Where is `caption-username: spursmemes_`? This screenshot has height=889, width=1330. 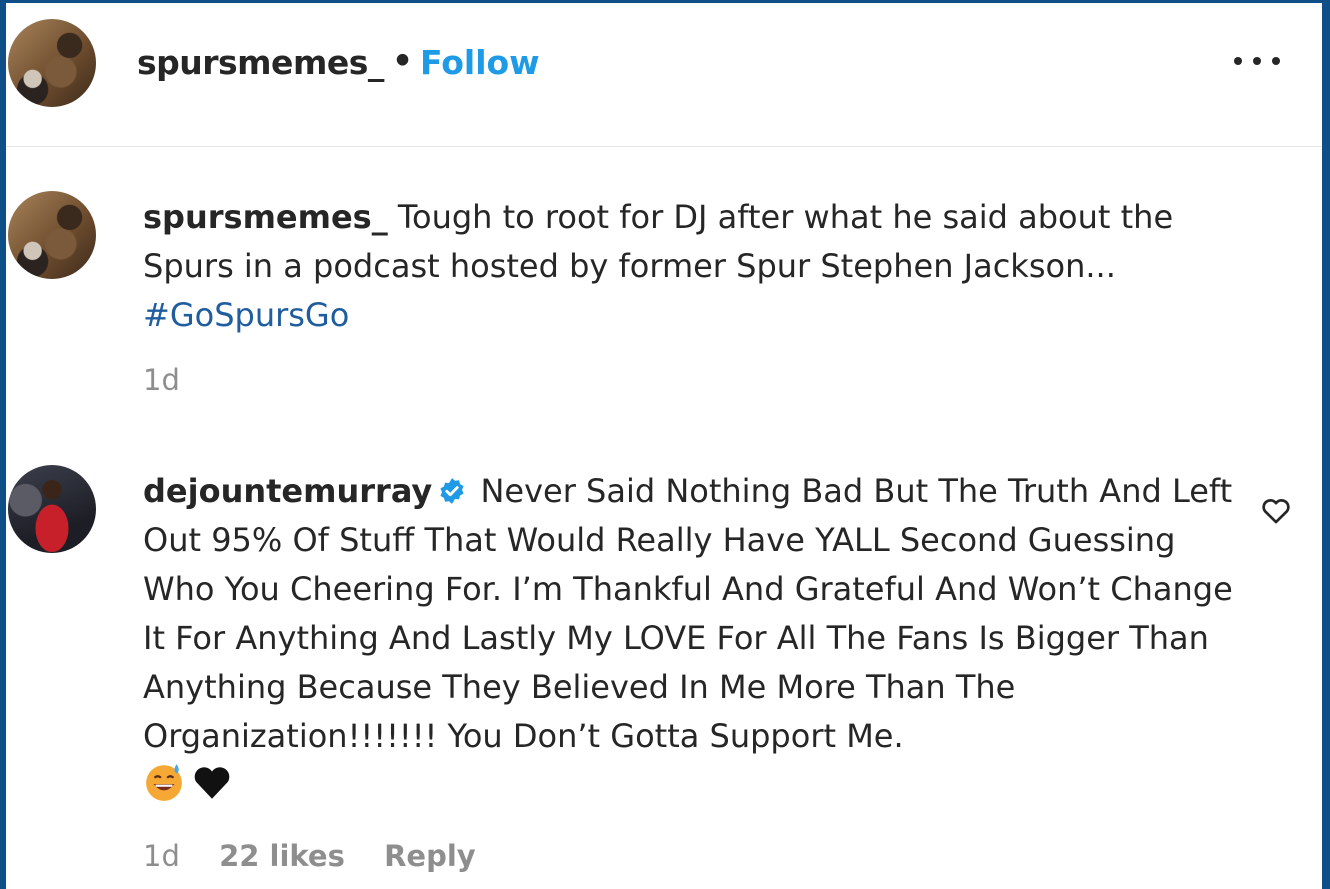
caption-username: spursmemes_ is located at coordinates (265, 217).